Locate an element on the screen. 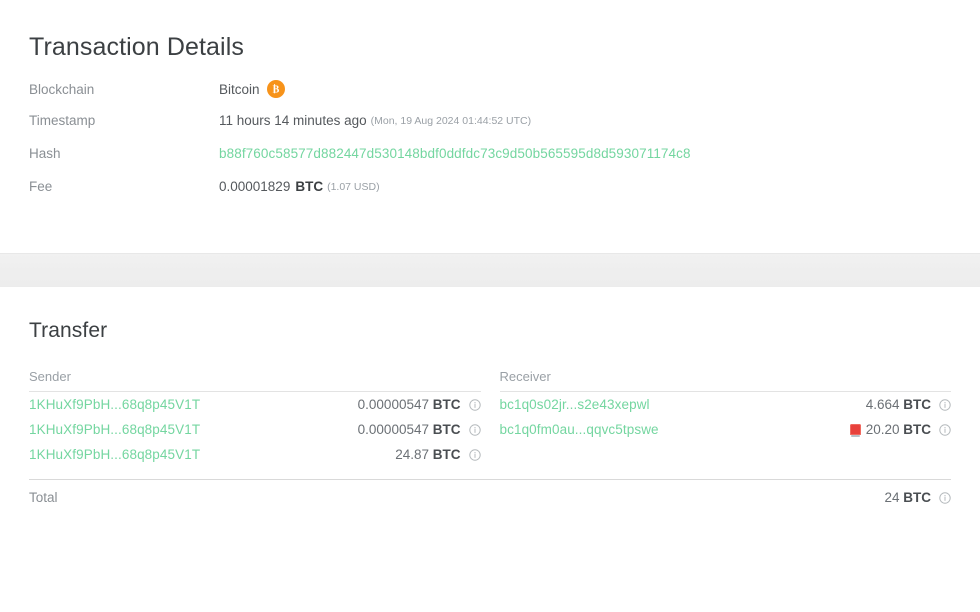  total-amount-value: 24 is located at coordinates (892, 497).